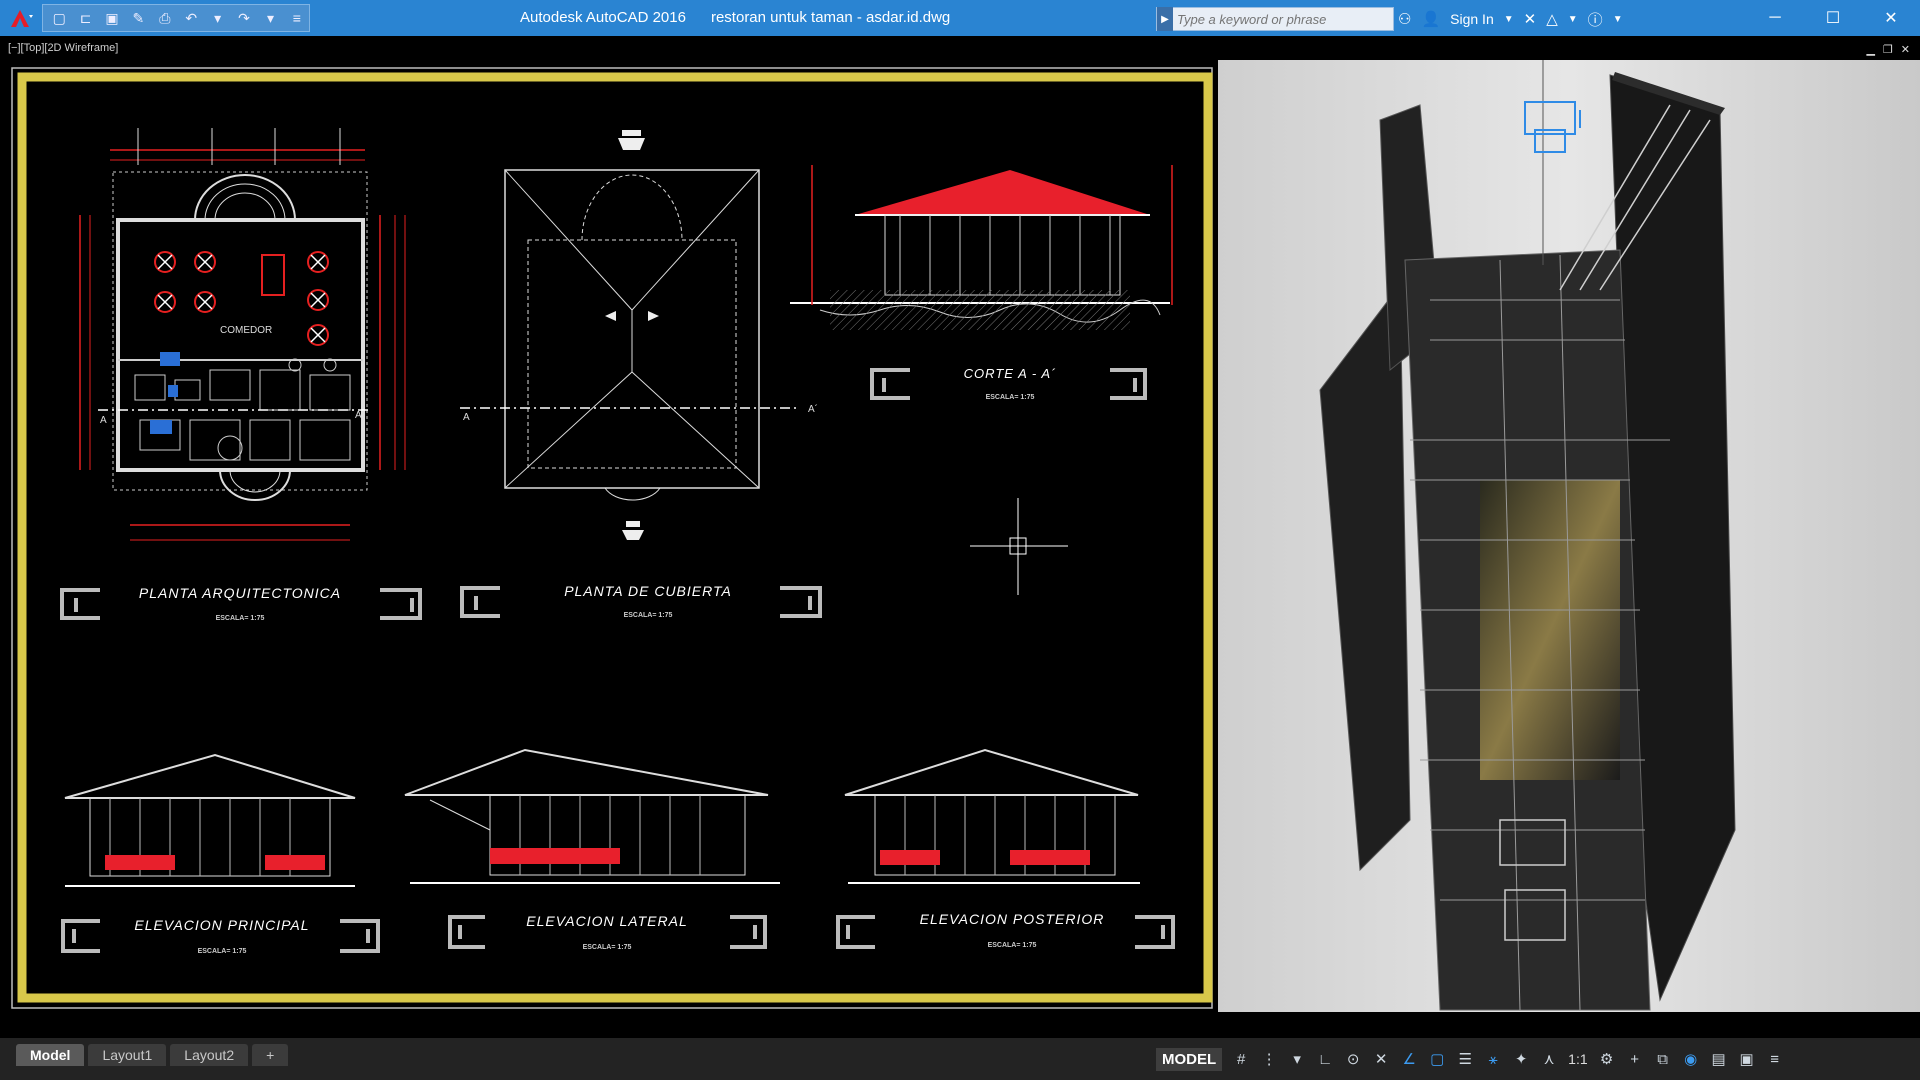 The width and height of the screenshot is (1920, 1080). I want to click on annotation-visibility-icon: ⚹, so click(1493, 1059).